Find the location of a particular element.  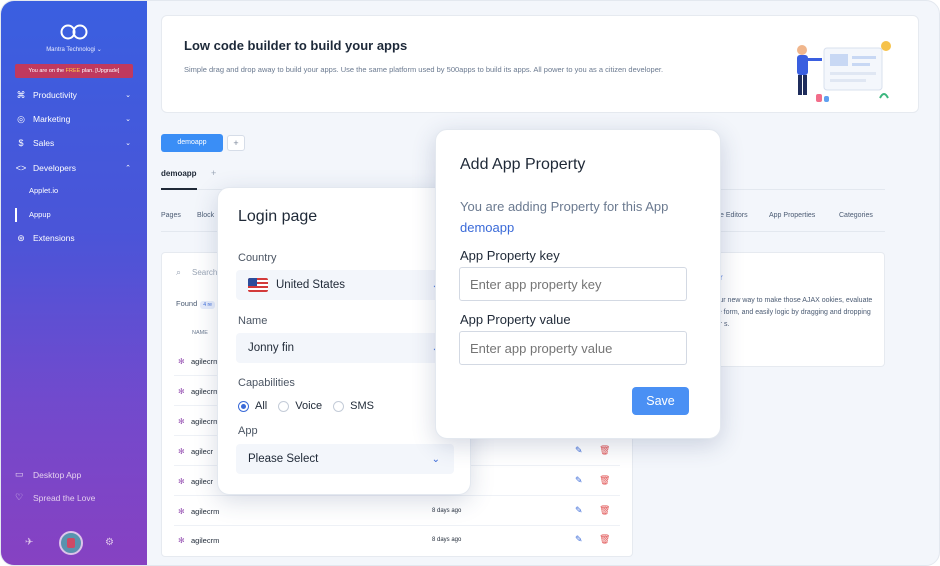

name-field: Jonny fin ⌄ is located at coordinates (345, 348).